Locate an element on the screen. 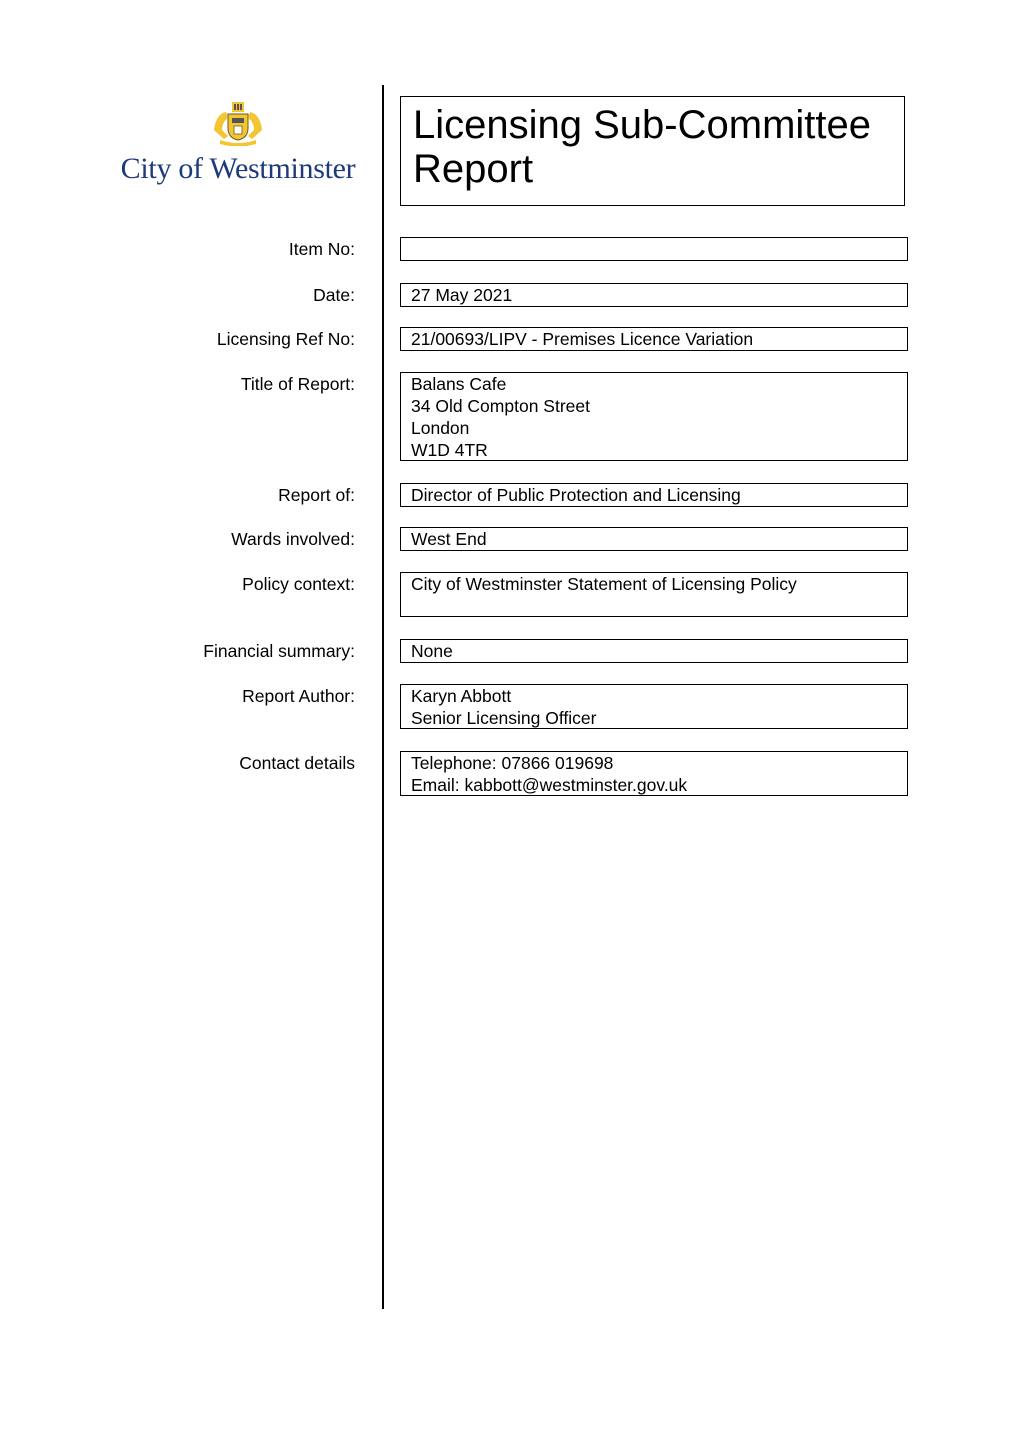 The width and height of the screenshot is (1020, 1443). council-name: City of Westminster is located at coordinates (238, 168).